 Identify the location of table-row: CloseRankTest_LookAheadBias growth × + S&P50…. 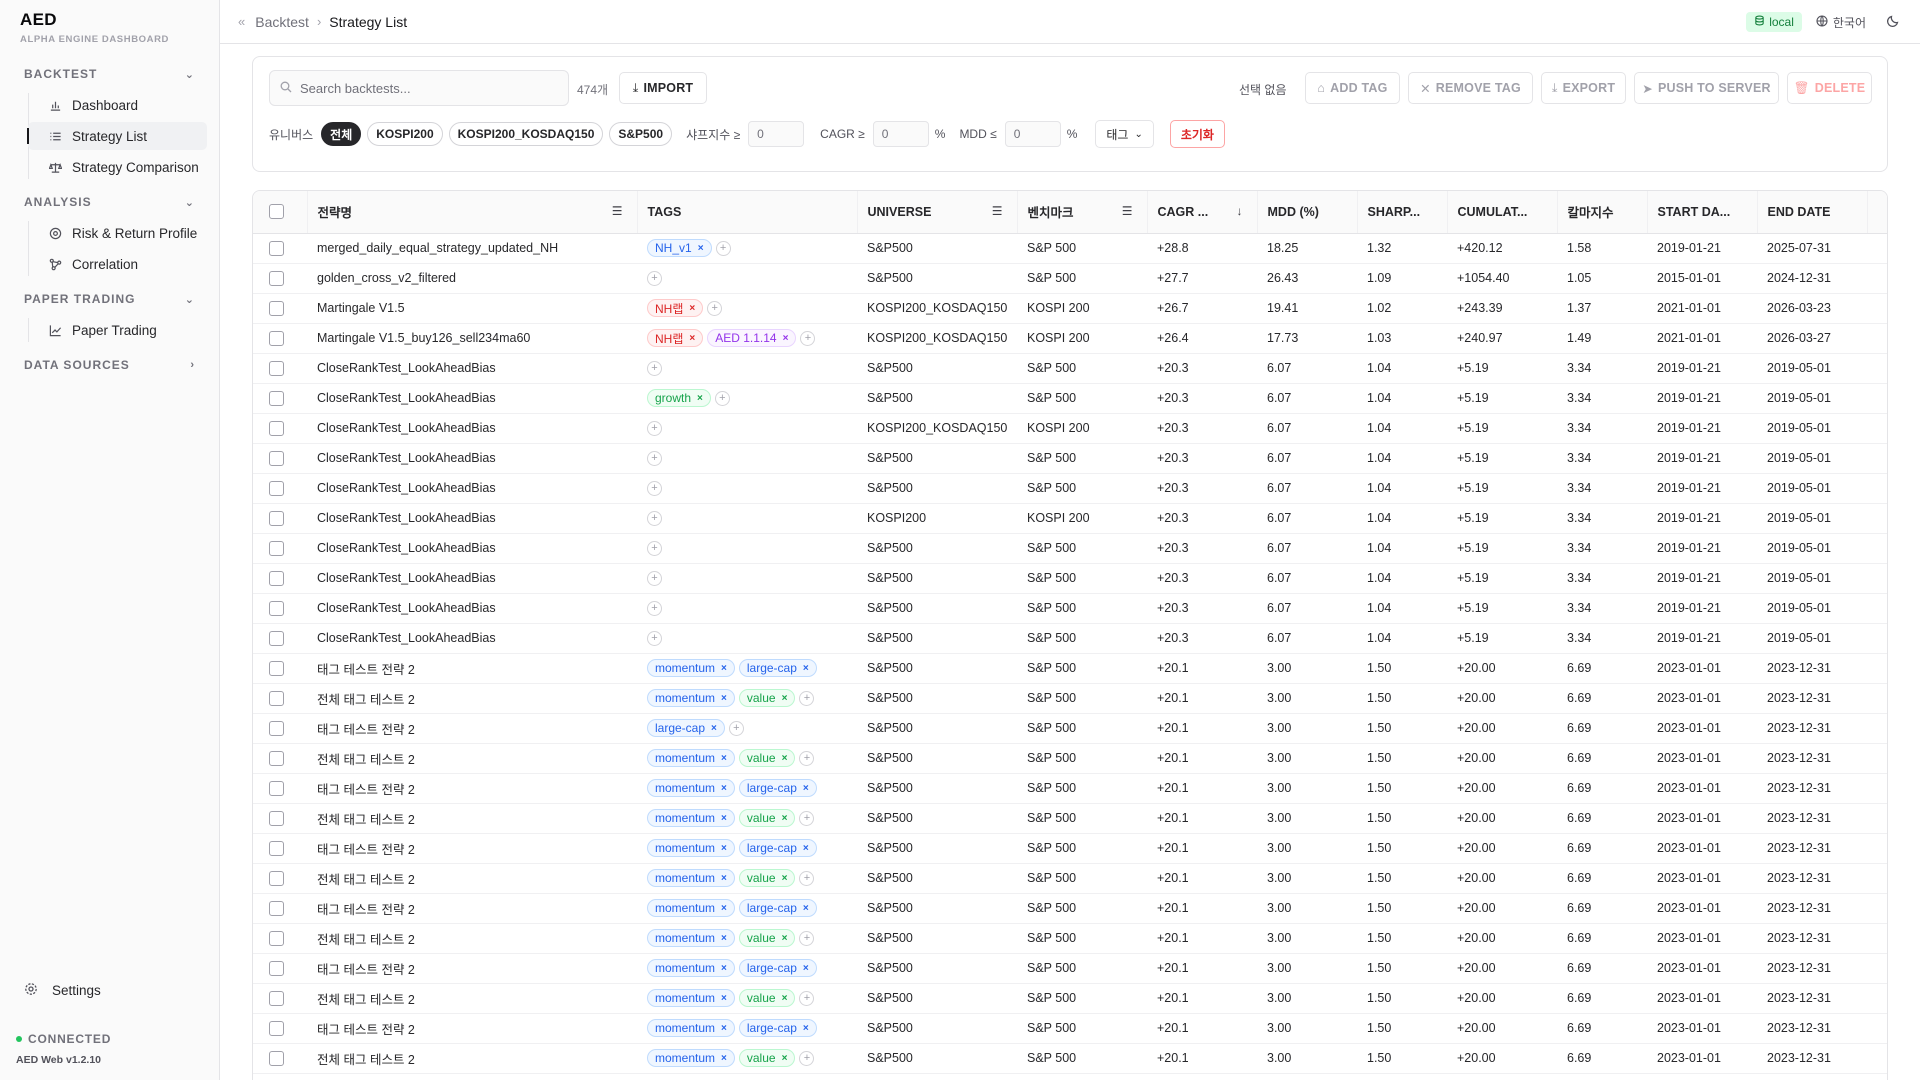
(1070, 398).